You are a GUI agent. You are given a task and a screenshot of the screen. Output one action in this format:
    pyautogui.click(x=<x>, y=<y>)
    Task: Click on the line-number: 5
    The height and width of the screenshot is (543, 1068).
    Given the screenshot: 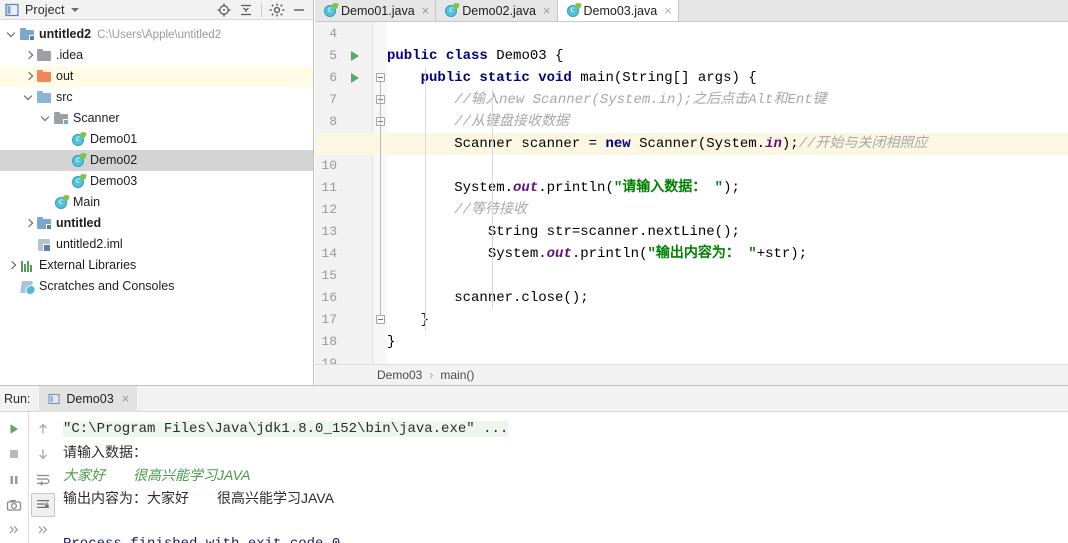 What is the action you would take?
    pyautogui.click(x=333, y=55)
    